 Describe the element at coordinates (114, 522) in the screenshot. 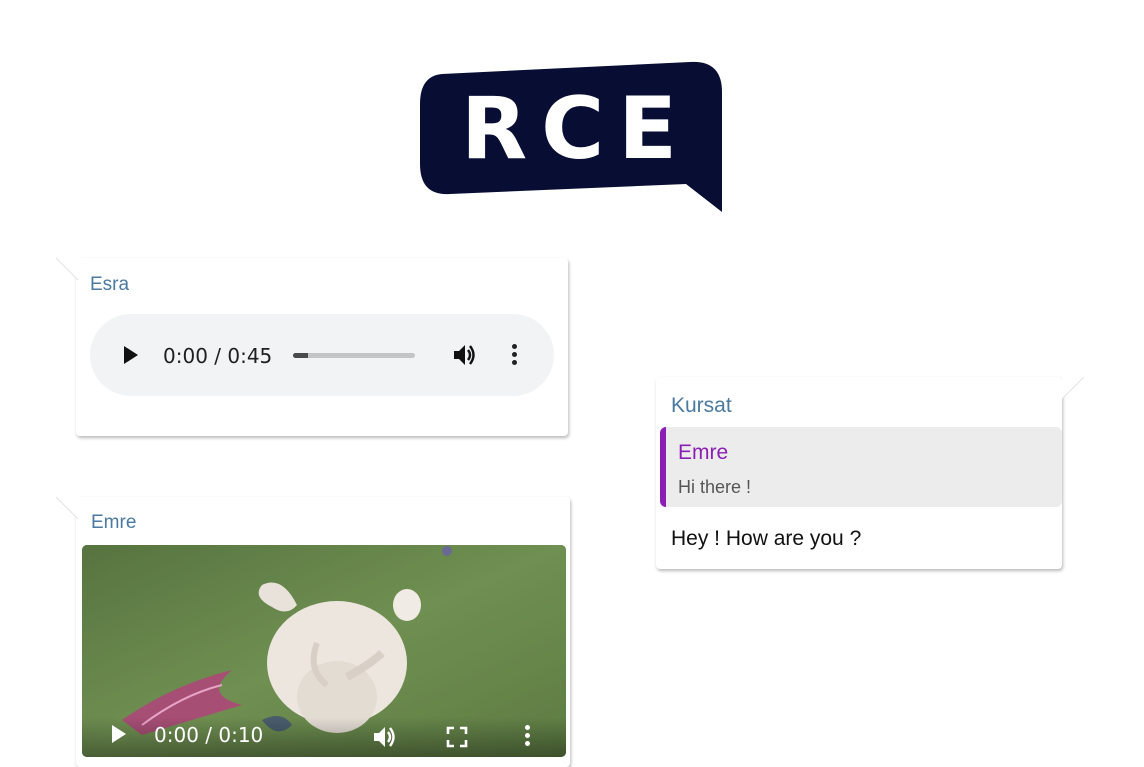

I see `sender-name: Emre` at that location.